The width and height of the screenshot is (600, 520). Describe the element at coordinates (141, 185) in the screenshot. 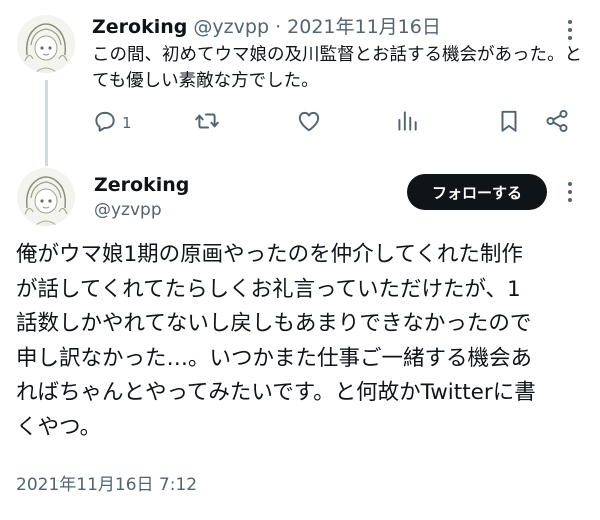

I see `main-author-name: Zeroking` at that location.